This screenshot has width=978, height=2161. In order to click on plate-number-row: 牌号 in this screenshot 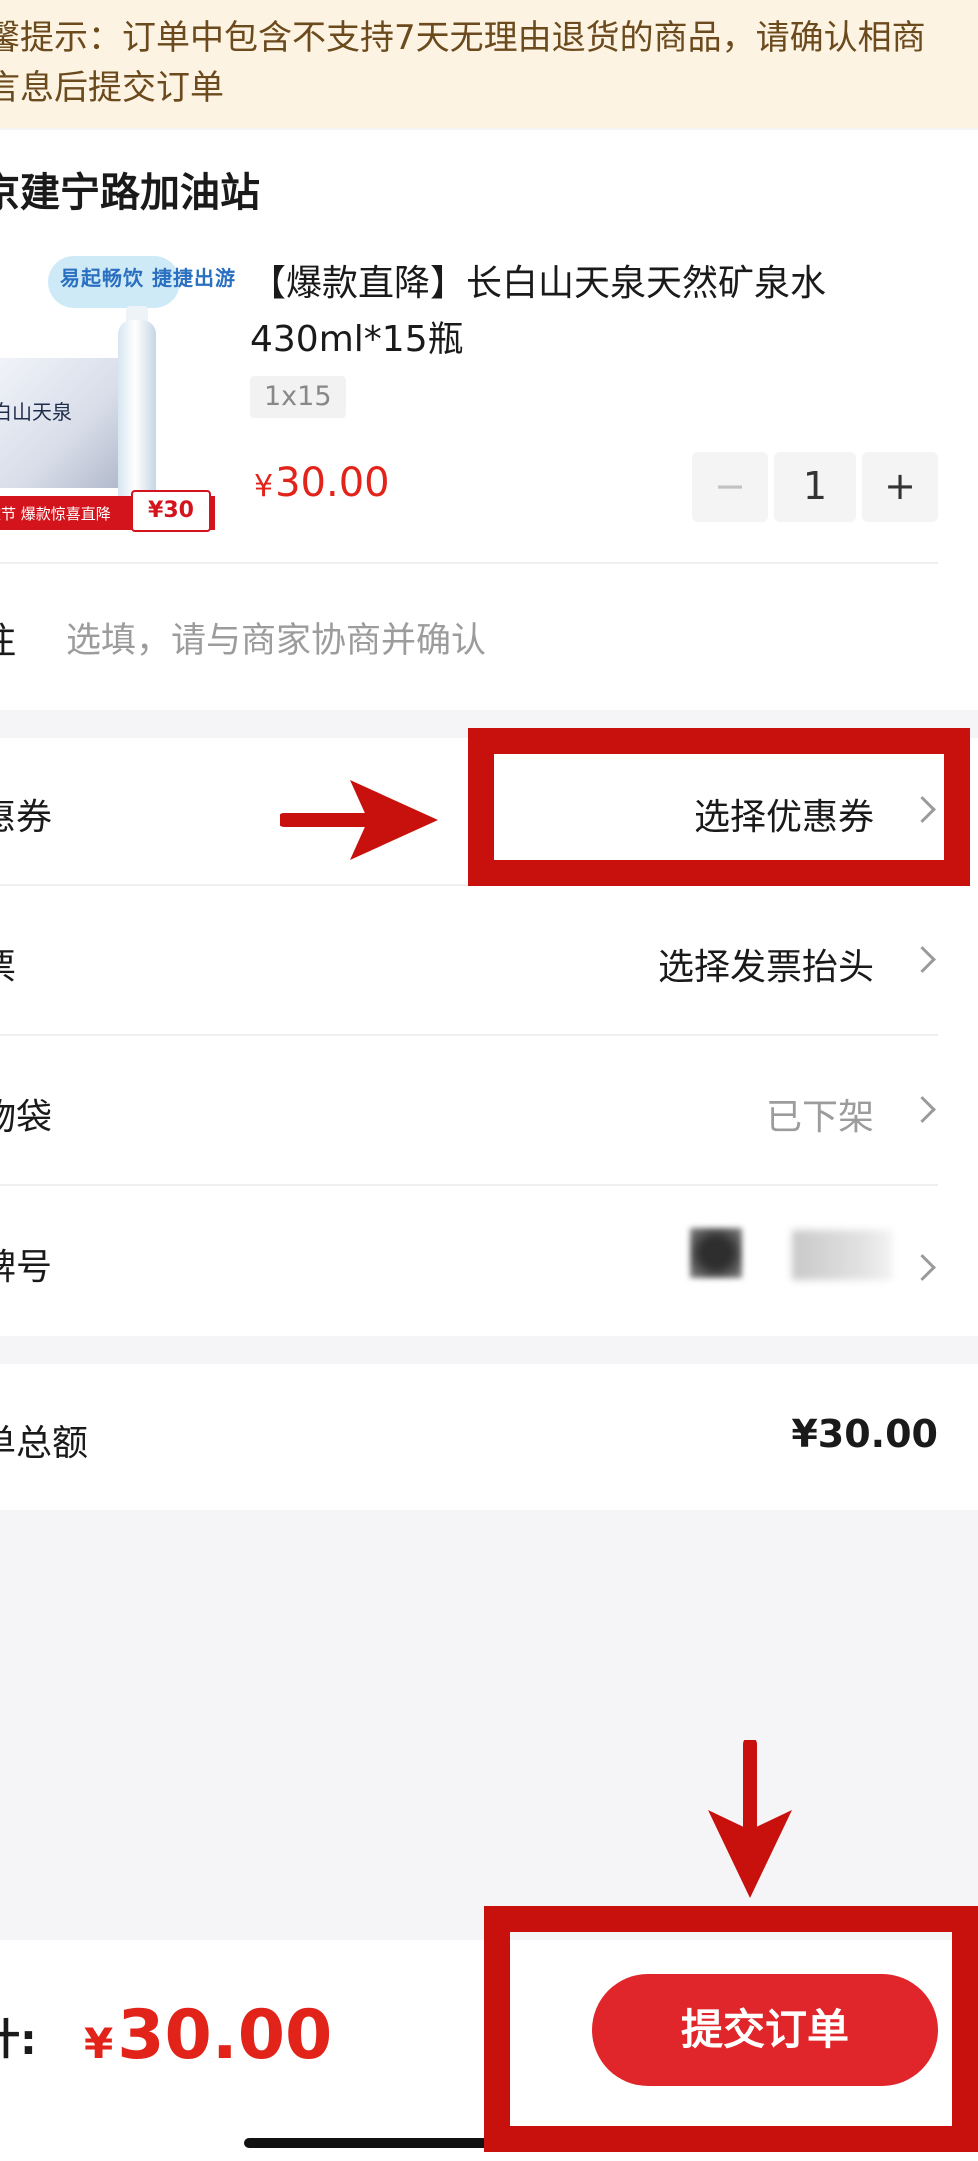, I will do `click(489, 1262)`.